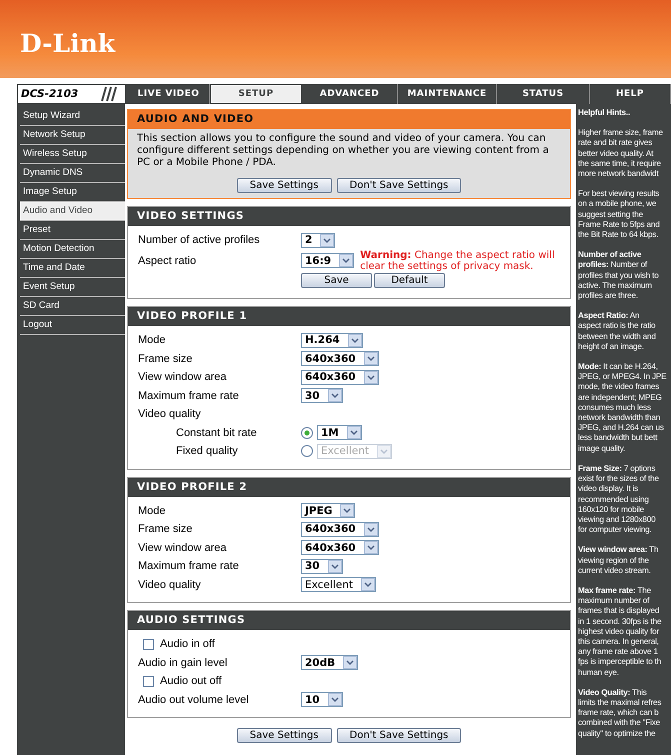  Describe the element at coordinates (617, 326) in the screenshot. I see `help-text-line: aspect ratio is the ratio` at that location.